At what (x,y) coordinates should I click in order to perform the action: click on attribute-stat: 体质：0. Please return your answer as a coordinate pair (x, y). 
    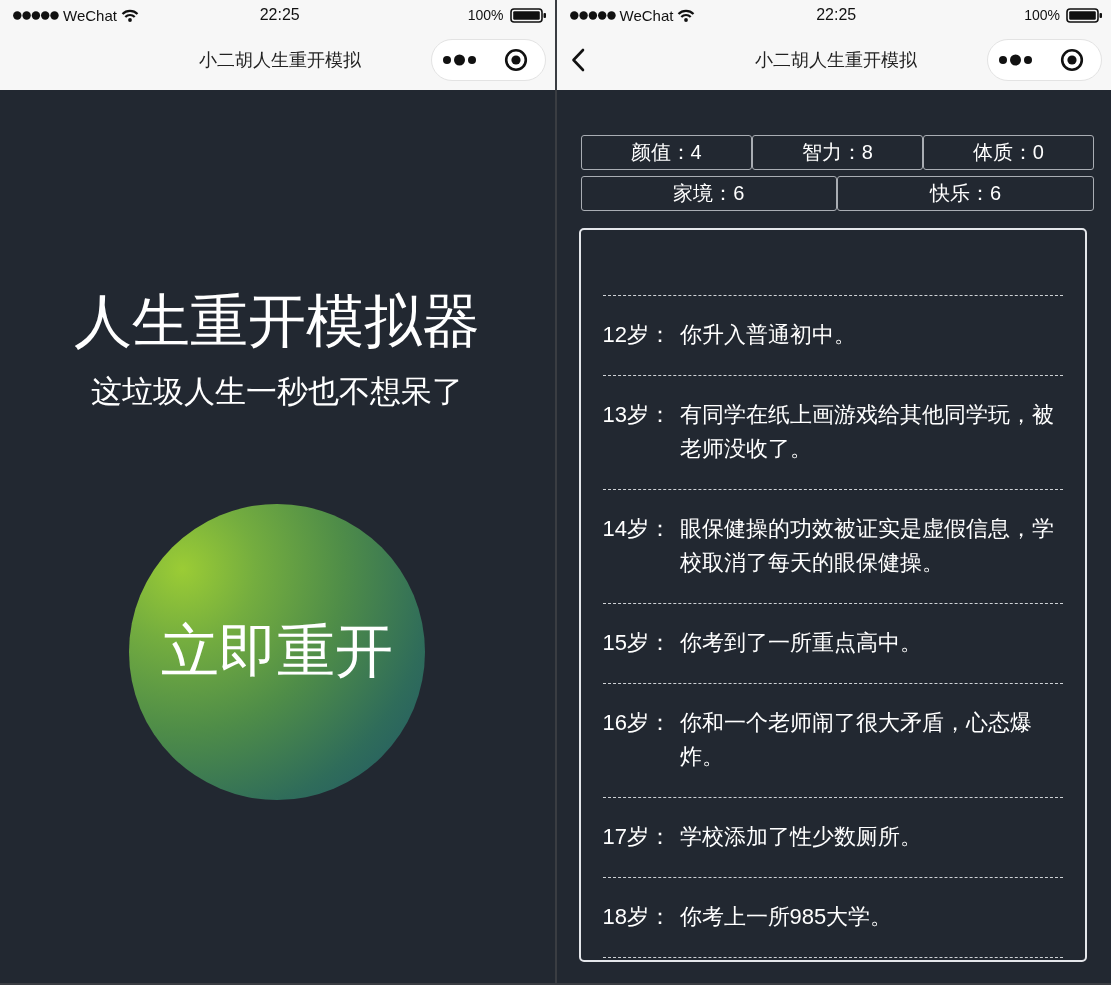
    Looking at the image, I should click on (1008, 152).